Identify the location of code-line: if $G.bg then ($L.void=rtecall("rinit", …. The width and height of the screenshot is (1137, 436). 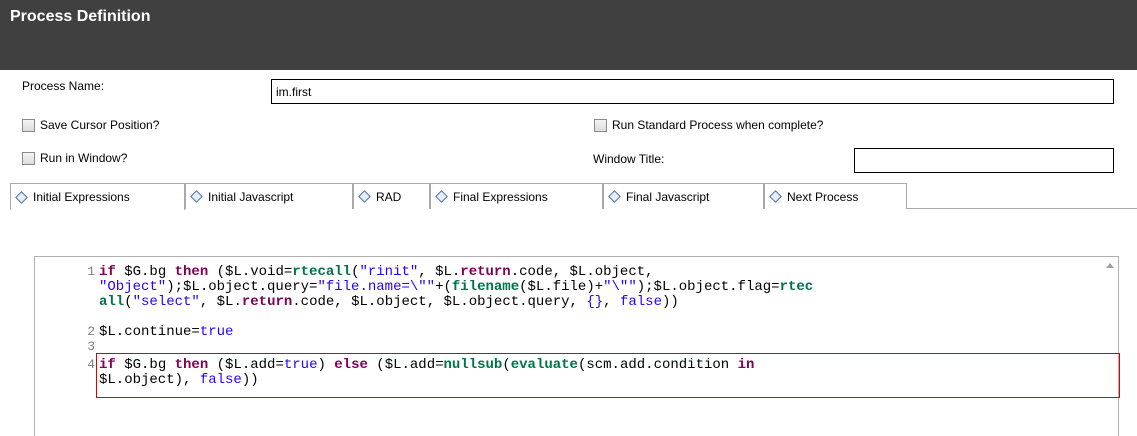
(376, 272).